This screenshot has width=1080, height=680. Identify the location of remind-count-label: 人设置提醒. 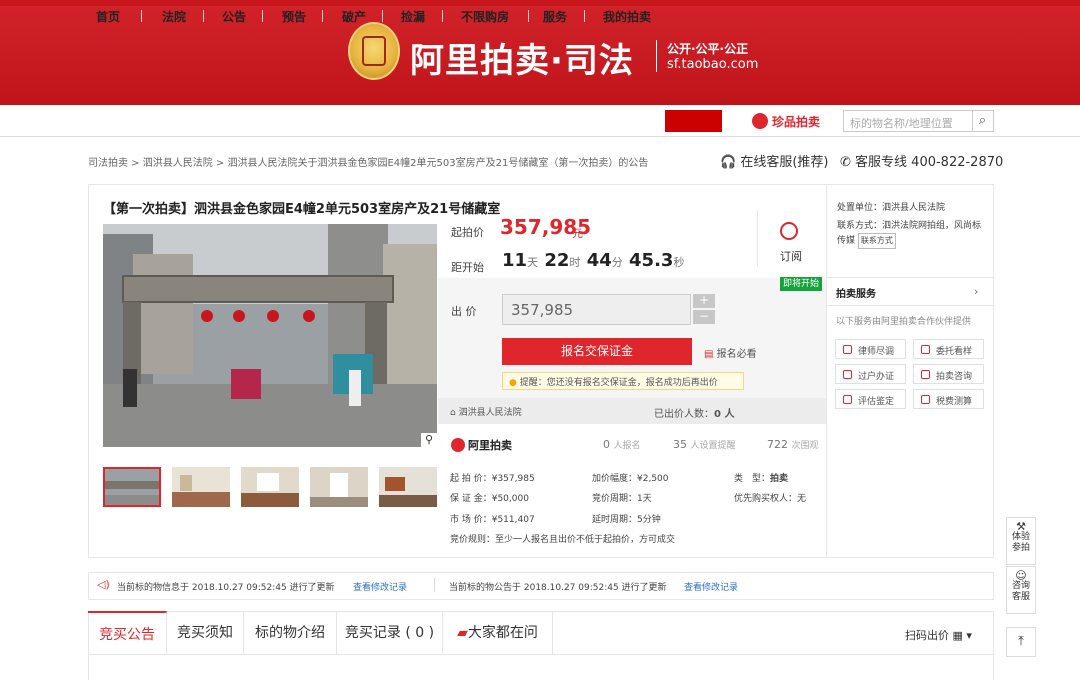
(713, 446).